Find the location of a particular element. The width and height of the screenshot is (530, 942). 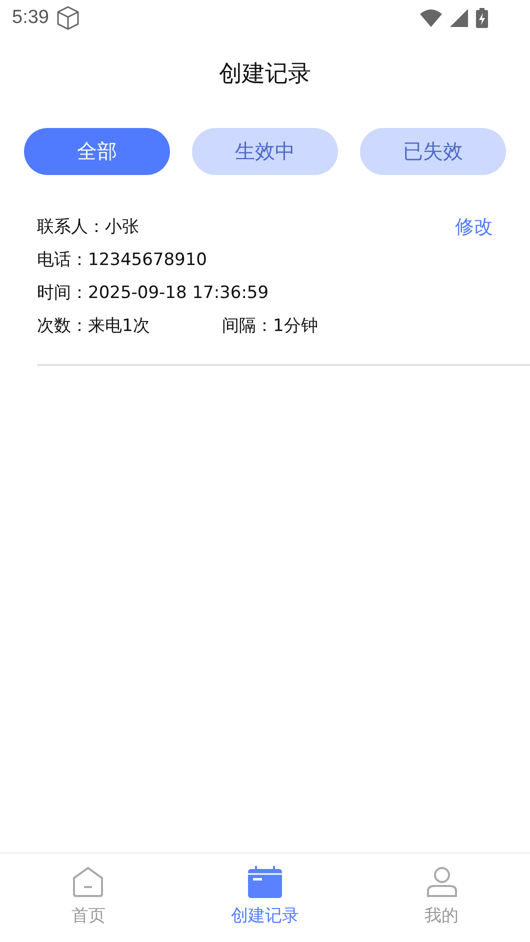

filter-tab: 全部 is located at coordinates (97, 151).